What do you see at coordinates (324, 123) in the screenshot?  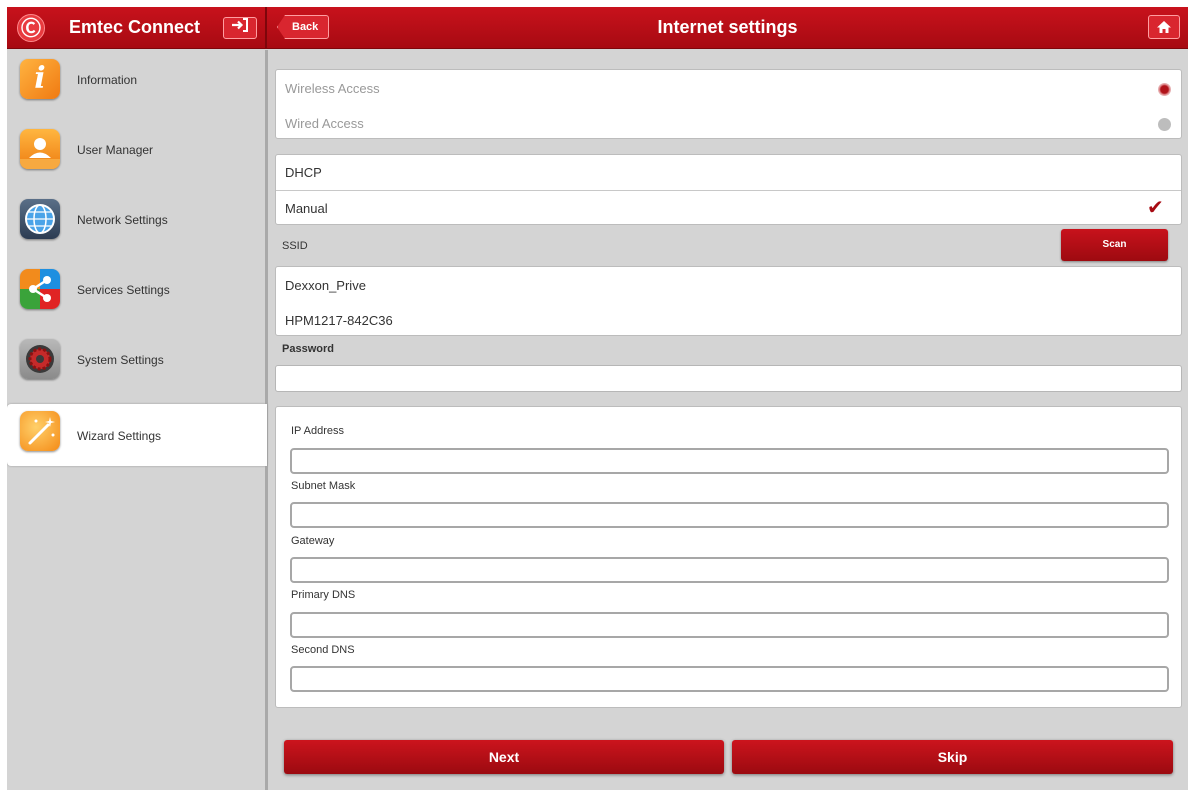 I see `wired-access-label: Wired Access` at bounding box center [324, 123].